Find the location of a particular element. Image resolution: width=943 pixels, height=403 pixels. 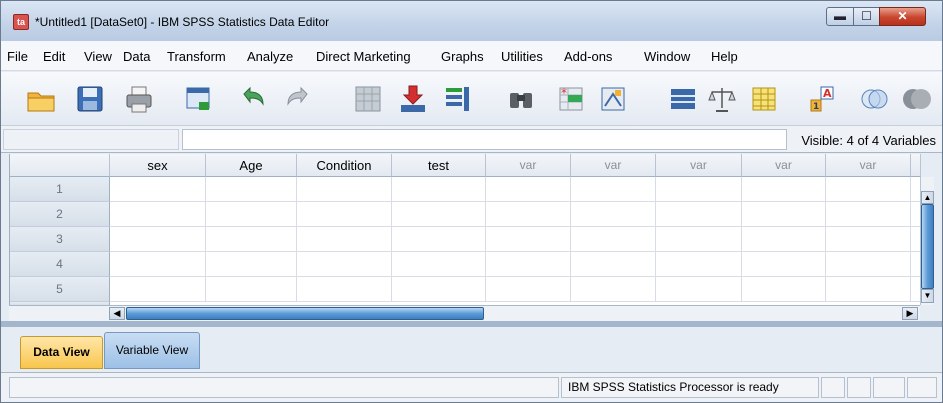

go-to-variable-icon is located at coordinates (413, 99).